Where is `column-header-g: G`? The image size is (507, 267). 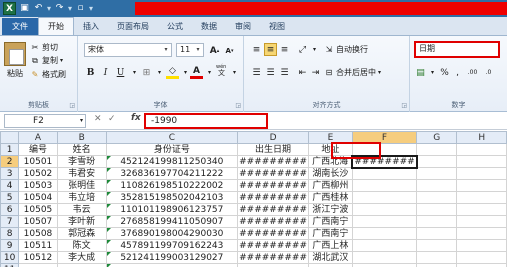
column-header-g: G is located at coordinates (437, 137).